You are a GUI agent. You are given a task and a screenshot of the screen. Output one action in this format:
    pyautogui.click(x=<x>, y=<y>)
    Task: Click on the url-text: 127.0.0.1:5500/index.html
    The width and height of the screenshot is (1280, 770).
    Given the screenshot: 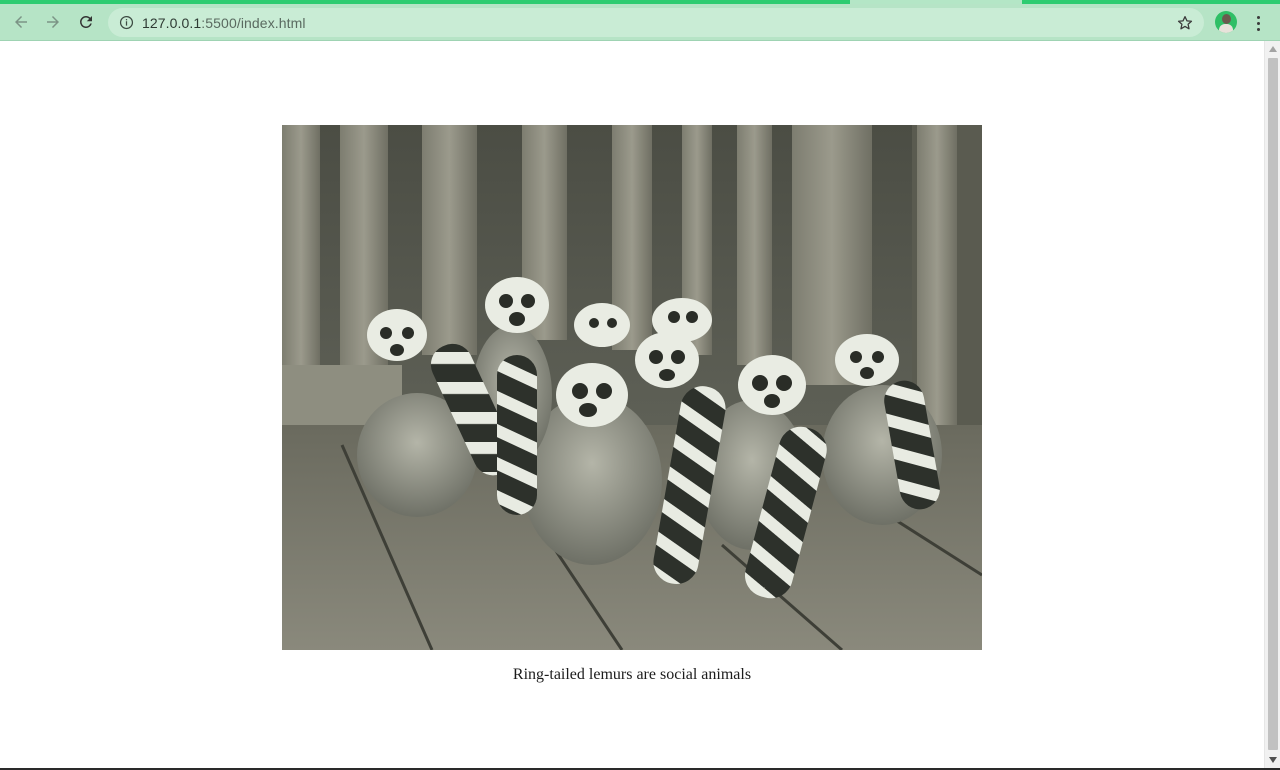 What is the action you would take?
    pyautogui.click(x=224, y=23)
    